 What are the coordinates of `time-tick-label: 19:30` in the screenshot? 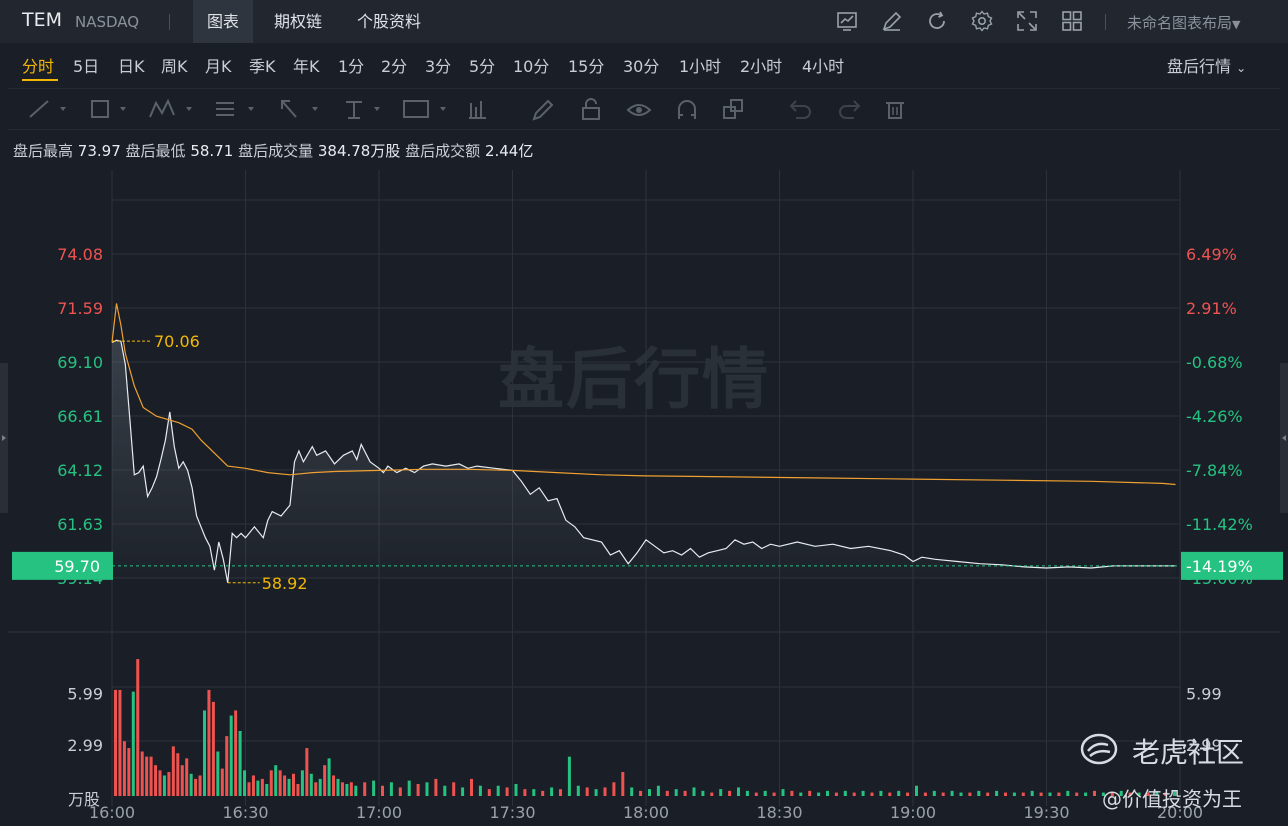 It's located at (1046, 812).